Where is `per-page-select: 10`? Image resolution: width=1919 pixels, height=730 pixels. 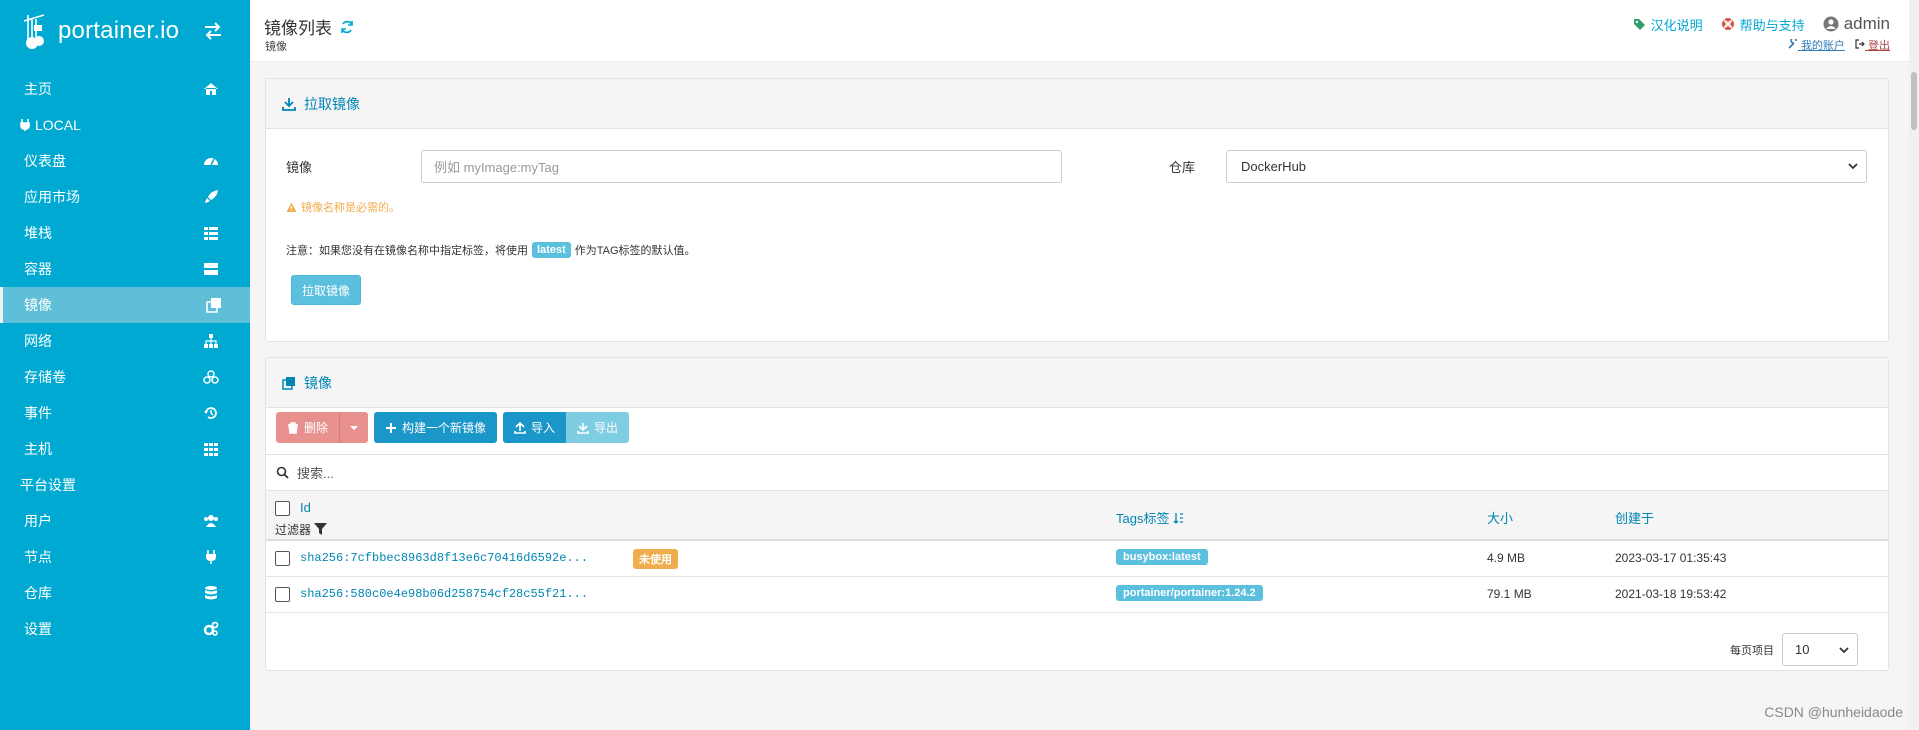 per-page-select: 10 is located at coordinates (1820, 649).